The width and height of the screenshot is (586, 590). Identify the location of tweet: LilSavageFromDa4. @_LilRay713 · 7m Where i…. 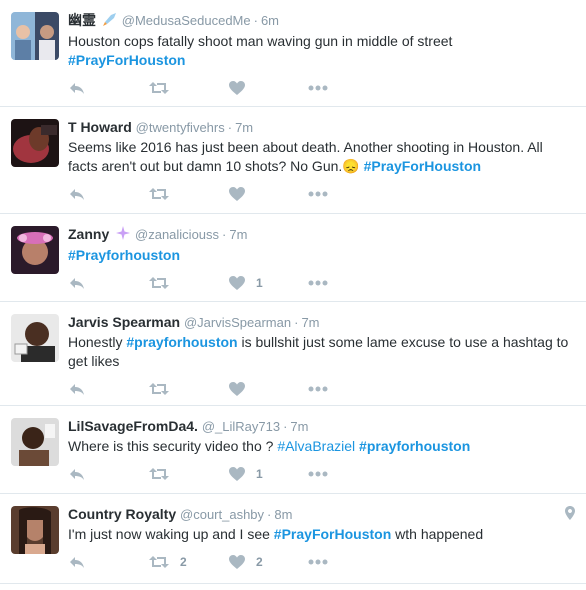
(293, 450).